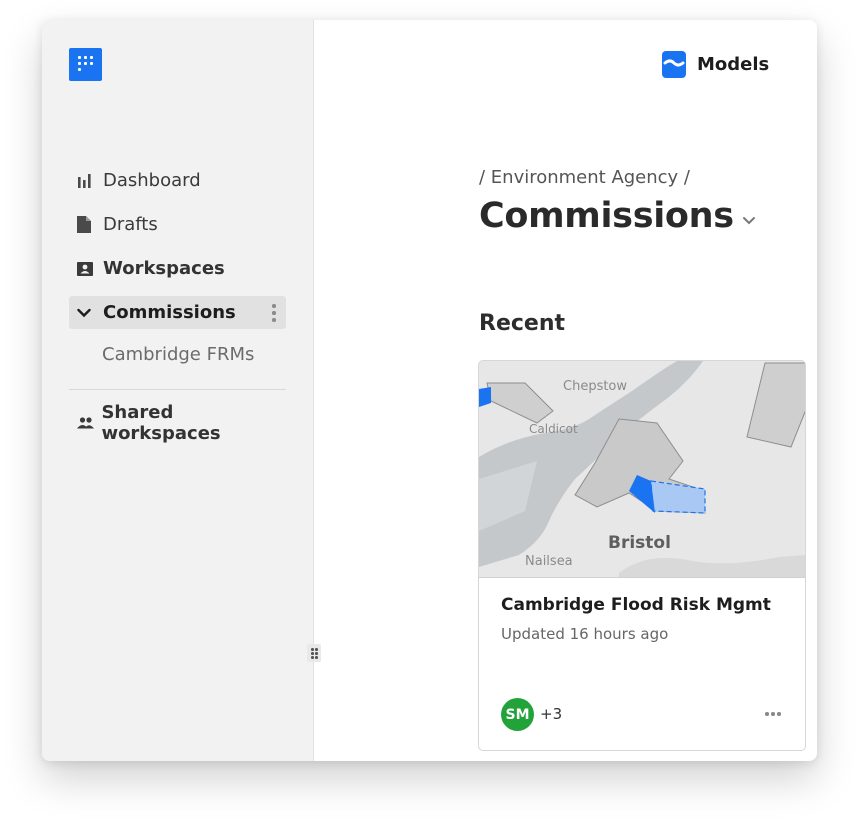 The height and width of the screenshot is (822, 856). What do you see at coordinates (85, 268) in the screenshot?
I see `workspace-icon` at bounding box center [85, 268].